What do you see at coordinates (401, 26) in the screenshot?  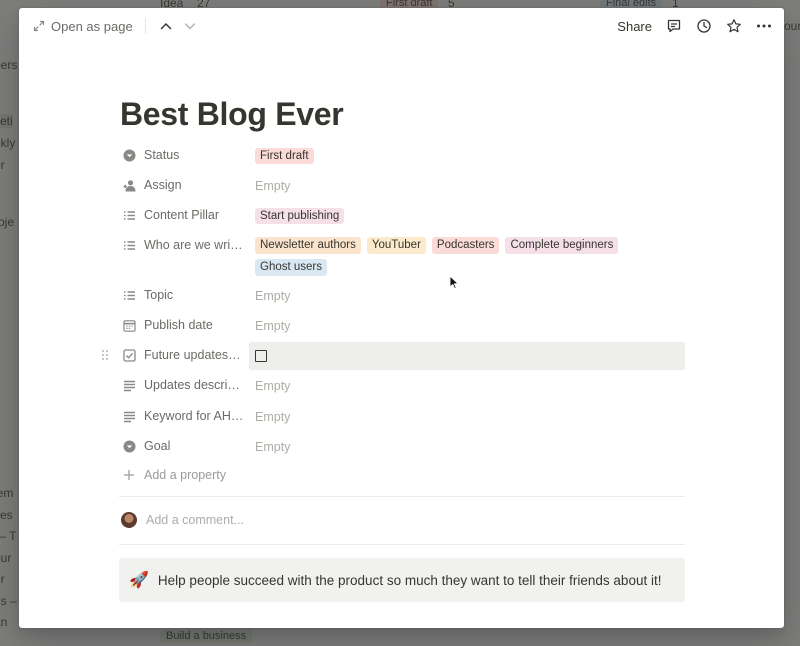 I see `modal-topbar: Open as page Share` at bounding box center [401, 26].